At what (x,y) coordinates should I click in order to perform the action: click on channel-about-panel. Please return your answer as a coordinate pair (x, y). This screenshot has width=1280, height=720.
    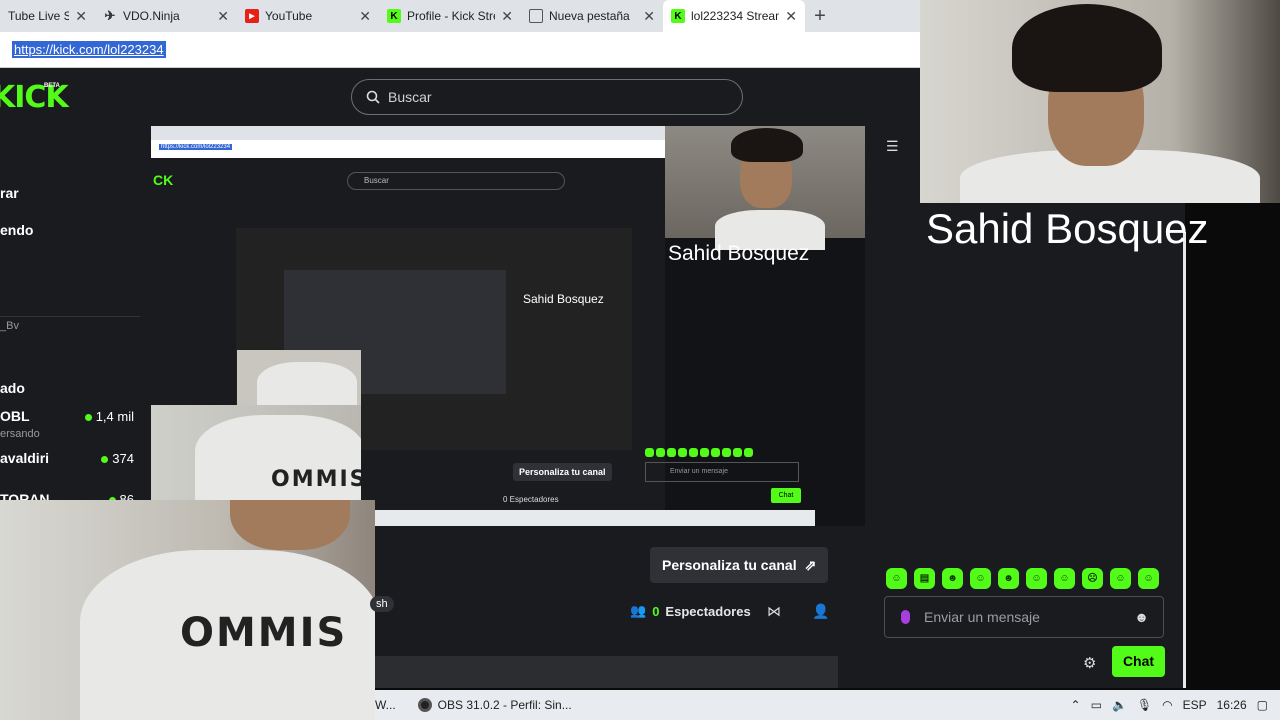
    Looking at the image, I should click on (606, 672).